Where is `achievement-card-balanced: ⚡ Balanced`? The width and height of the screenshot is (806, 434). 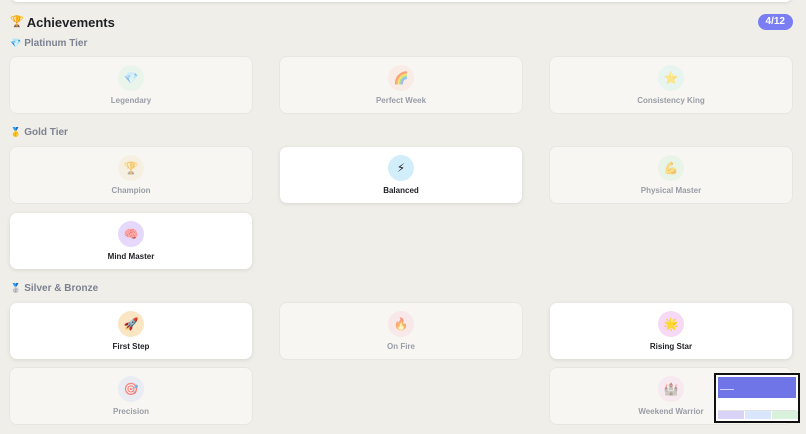 achievement-card-balanced: ⚡ Balanced is located at coordinates (401, 175).